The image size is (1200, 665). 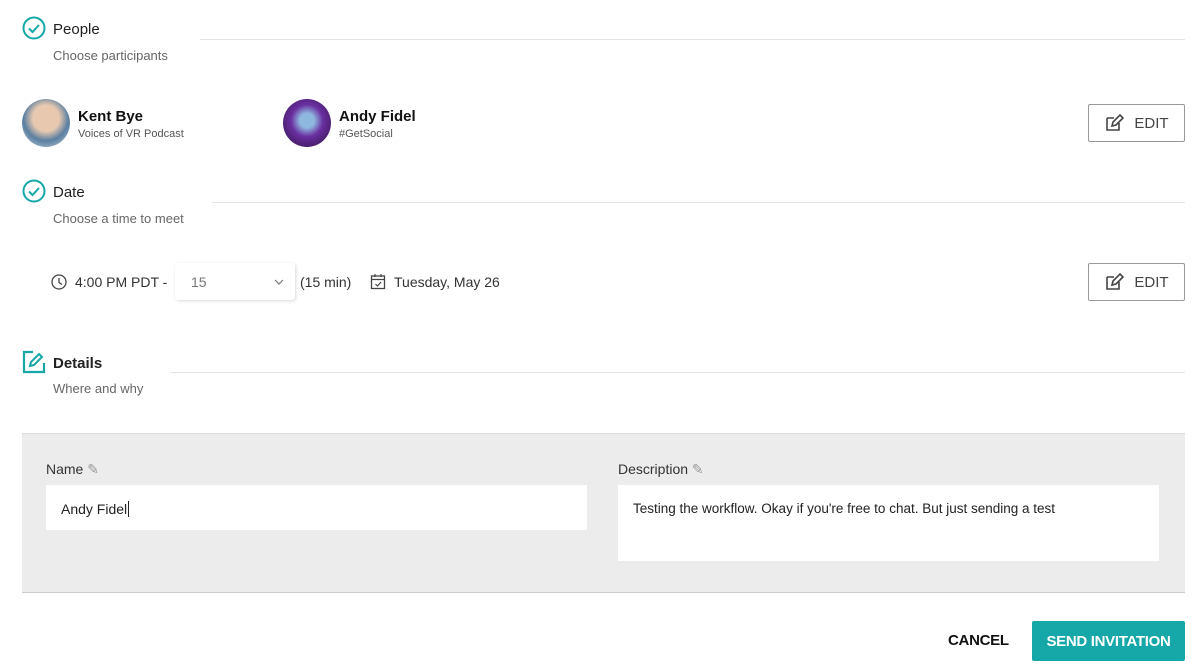 I want to click on edit-people-button: EDIT, so click(x=1136, y=123).